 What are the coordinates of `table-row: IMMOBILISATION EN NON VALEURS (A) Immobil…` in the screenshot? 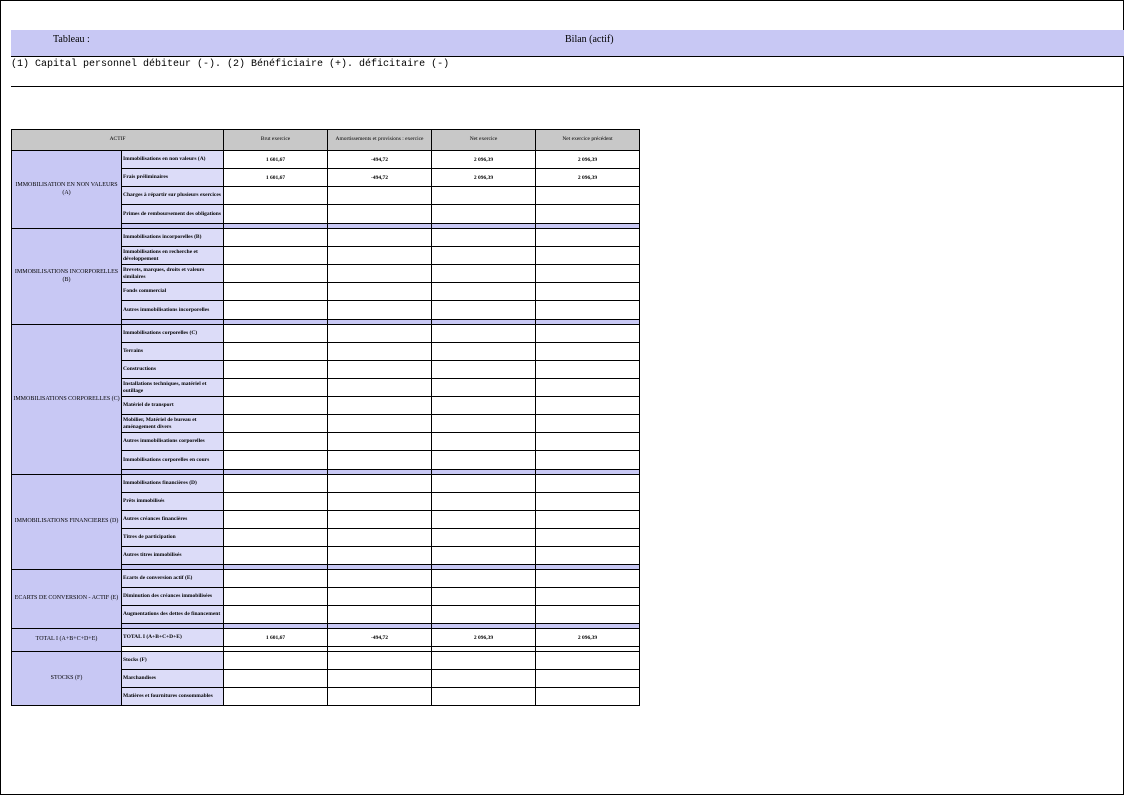 It's located at (326, 189).